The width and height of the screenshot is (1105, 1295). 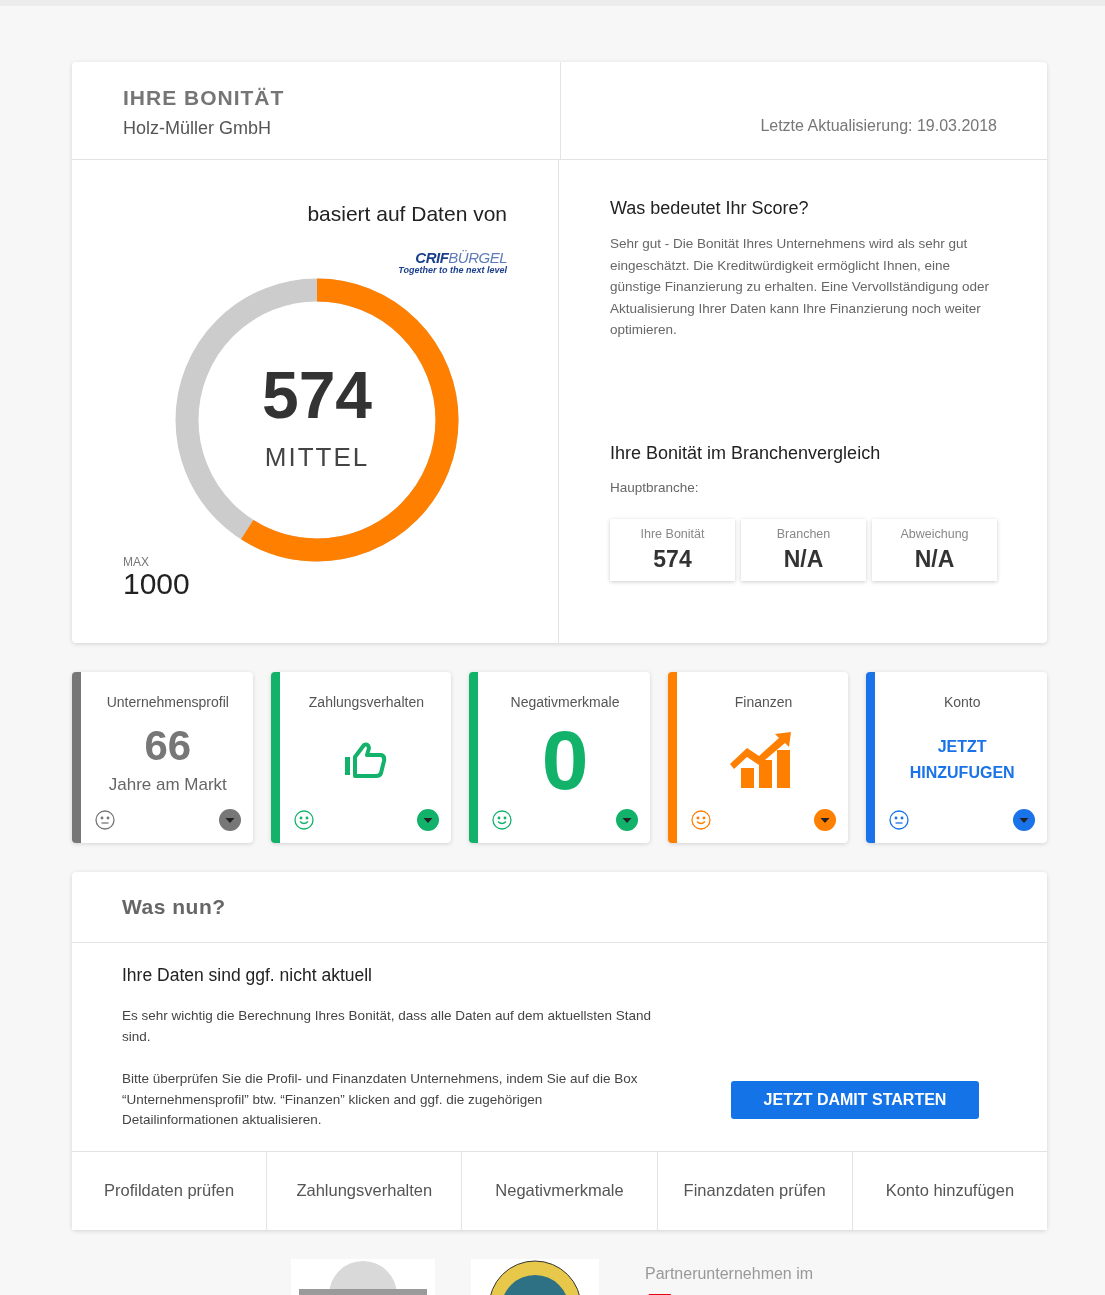 What do you see at coordinates (565, 702) in the screenshot?
I see `tile-title: Negativmerkmale` at bounding box center [565, 702].